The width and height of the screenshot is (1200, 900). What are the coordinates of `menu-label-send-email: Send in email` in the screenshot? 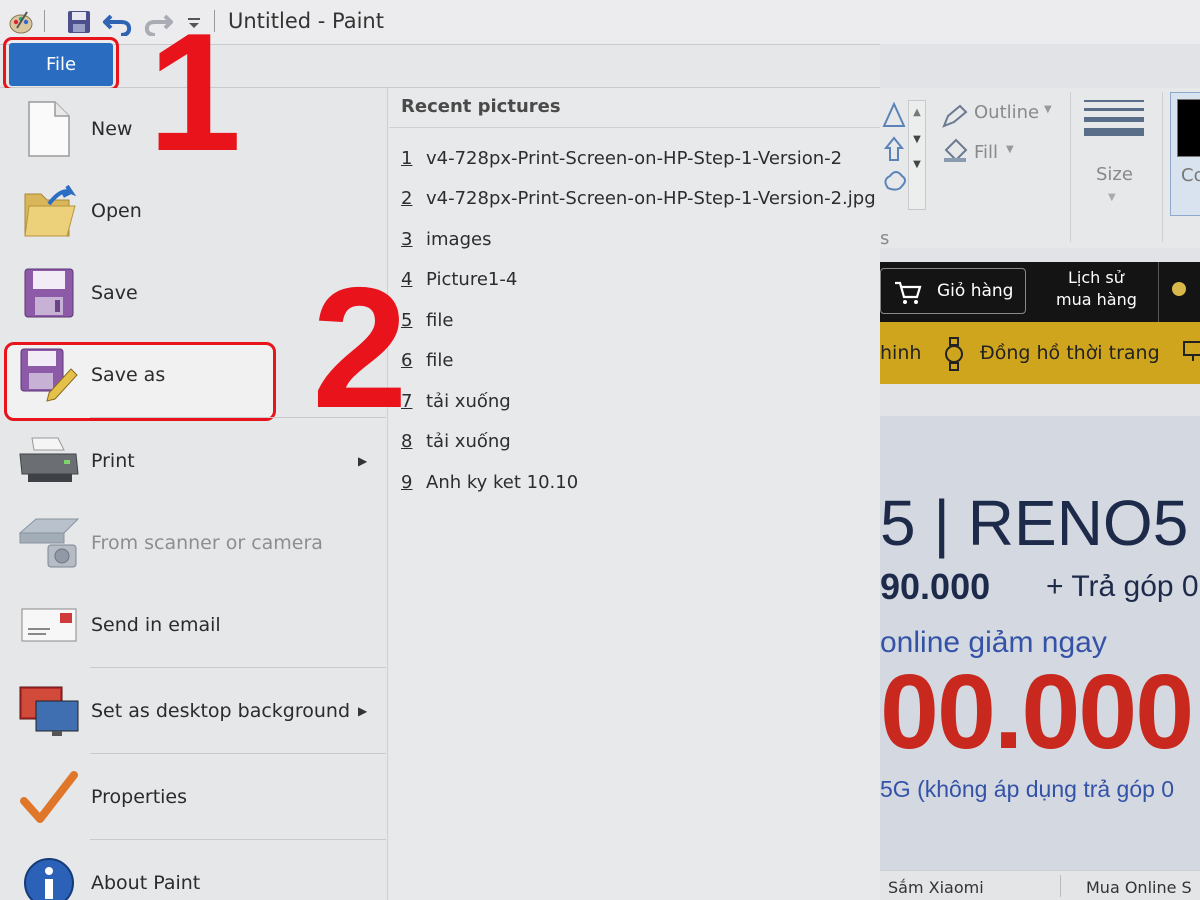 It's located at (156, 625).